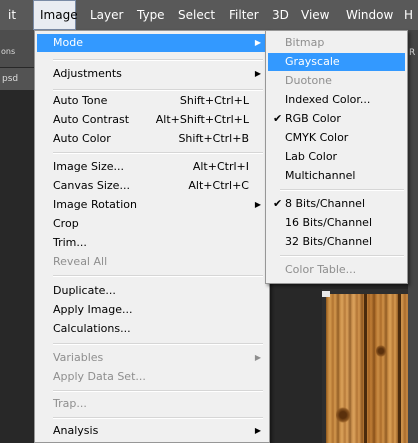 Image resolution: width=418 pixels, height=443 pixels. Describe the element at coordinates (152, 262) in the screenshot. I see `menu-item-reveal-all: Reveal All` at that location.